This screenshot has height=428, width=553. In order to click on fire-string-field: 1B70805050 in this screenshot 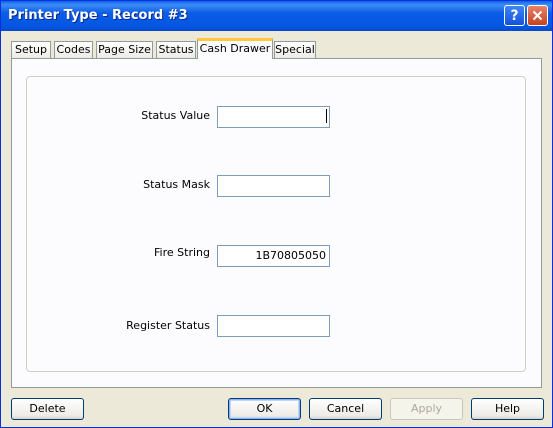, I will do `click(273, 256)`.